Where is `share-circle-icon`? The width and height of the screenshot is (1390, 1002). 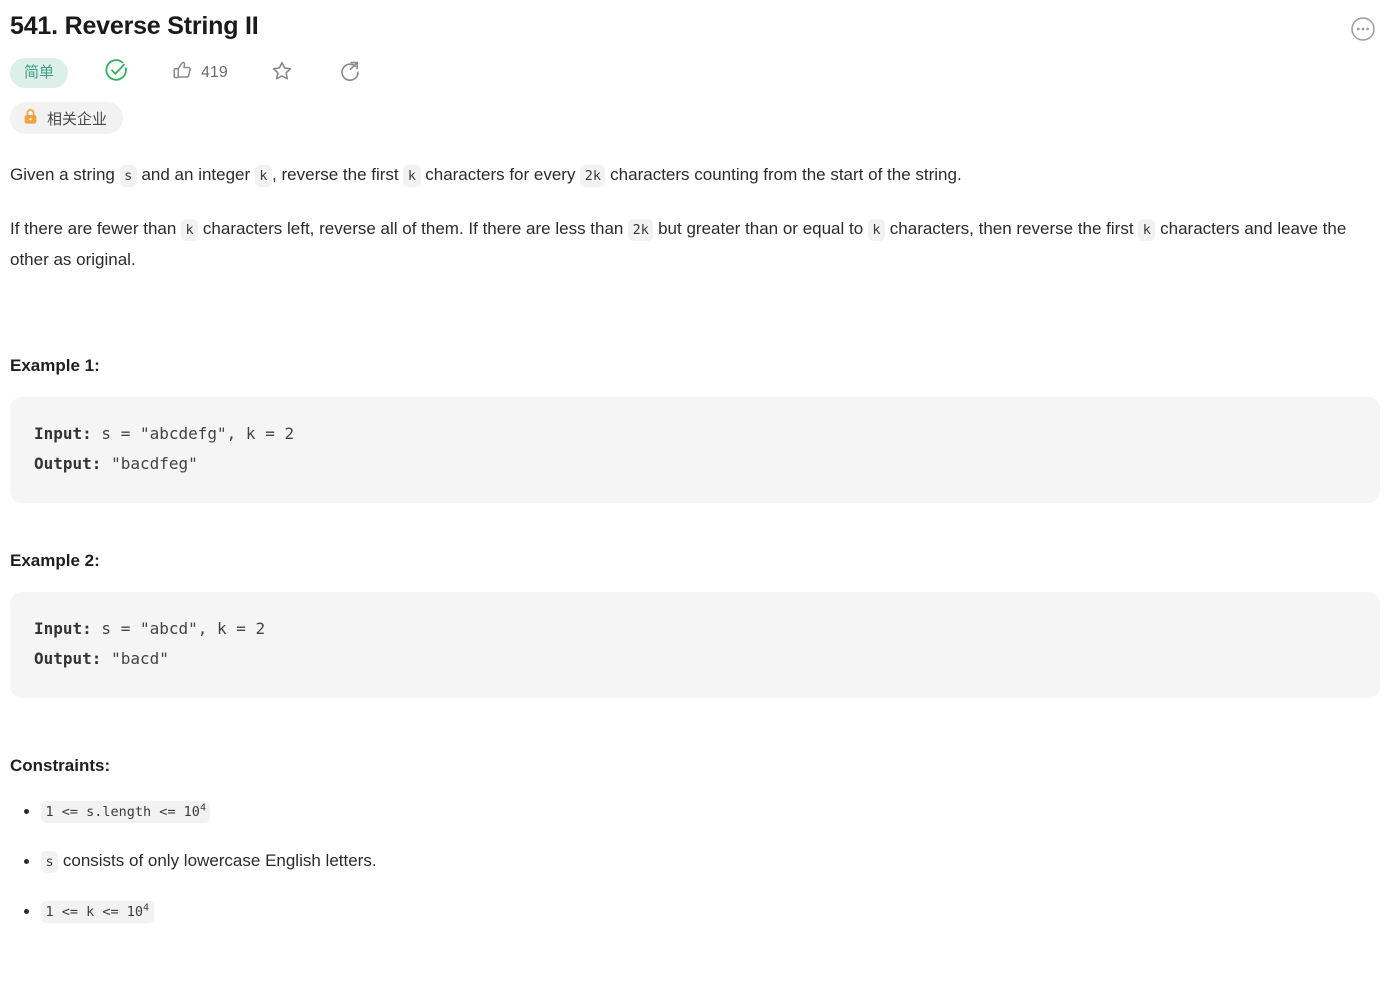 share-circle-icon is located at coordinates (350, 73).